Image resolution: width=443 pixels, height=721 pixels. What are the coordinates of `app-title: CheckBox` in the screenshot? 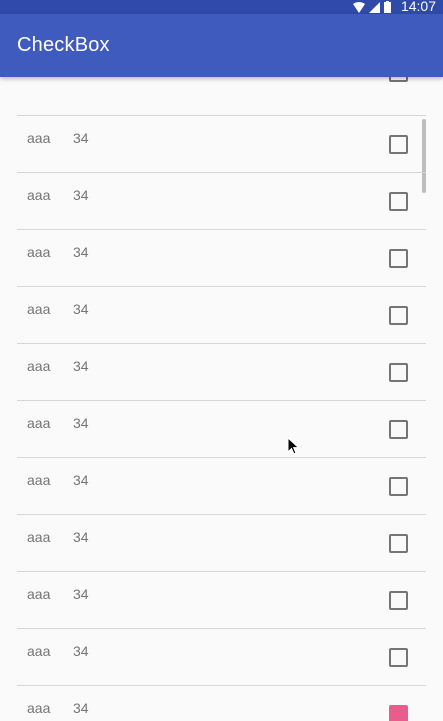 It's located at (63, 45).